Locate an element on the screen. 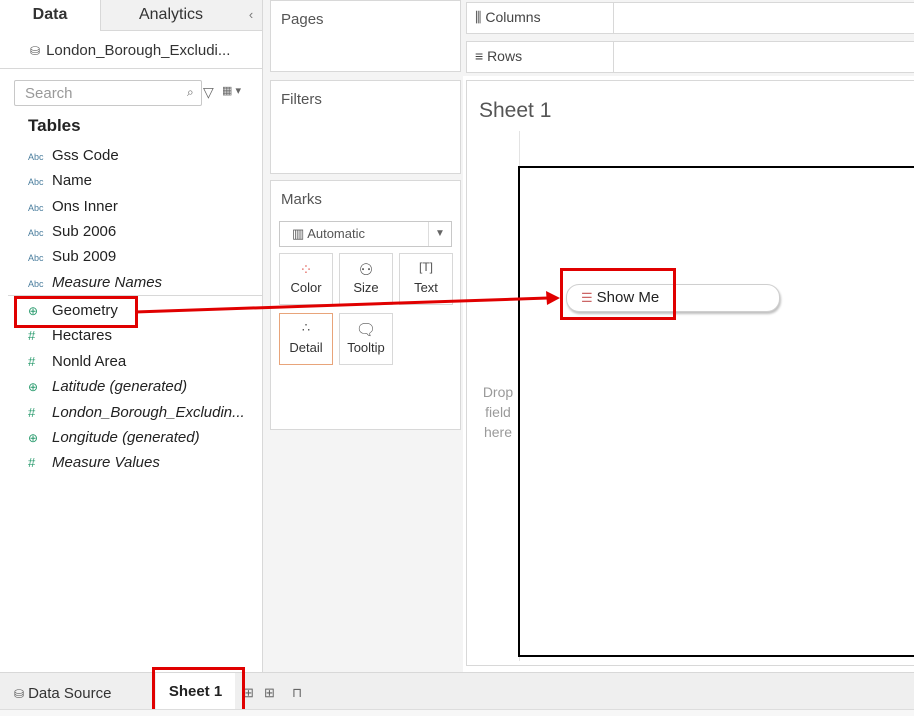  arrow-head is located at coordinates (553, 298).